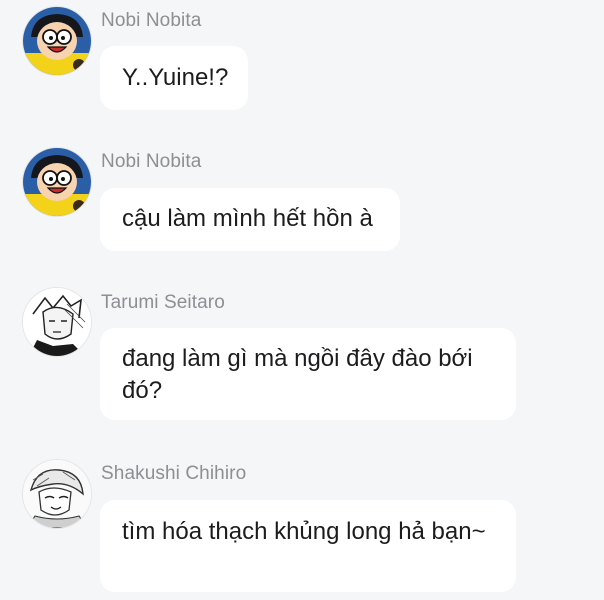 The height and width of the screenshot is (600, 604). I want to click on message-bubble: cậu làm mình hết hồn à, so click(250, 219).